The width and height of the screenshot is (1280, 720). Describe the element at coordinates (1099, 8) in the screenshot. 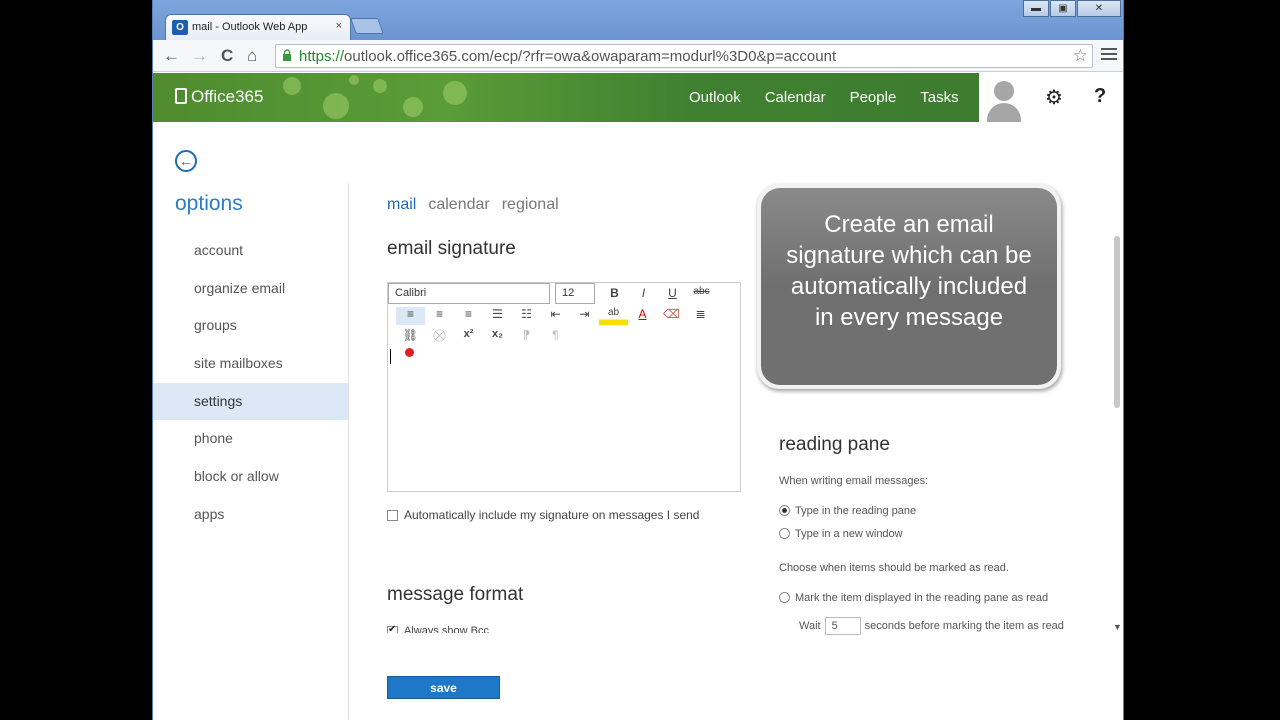

I see `close-window-button: ✕` at that location.